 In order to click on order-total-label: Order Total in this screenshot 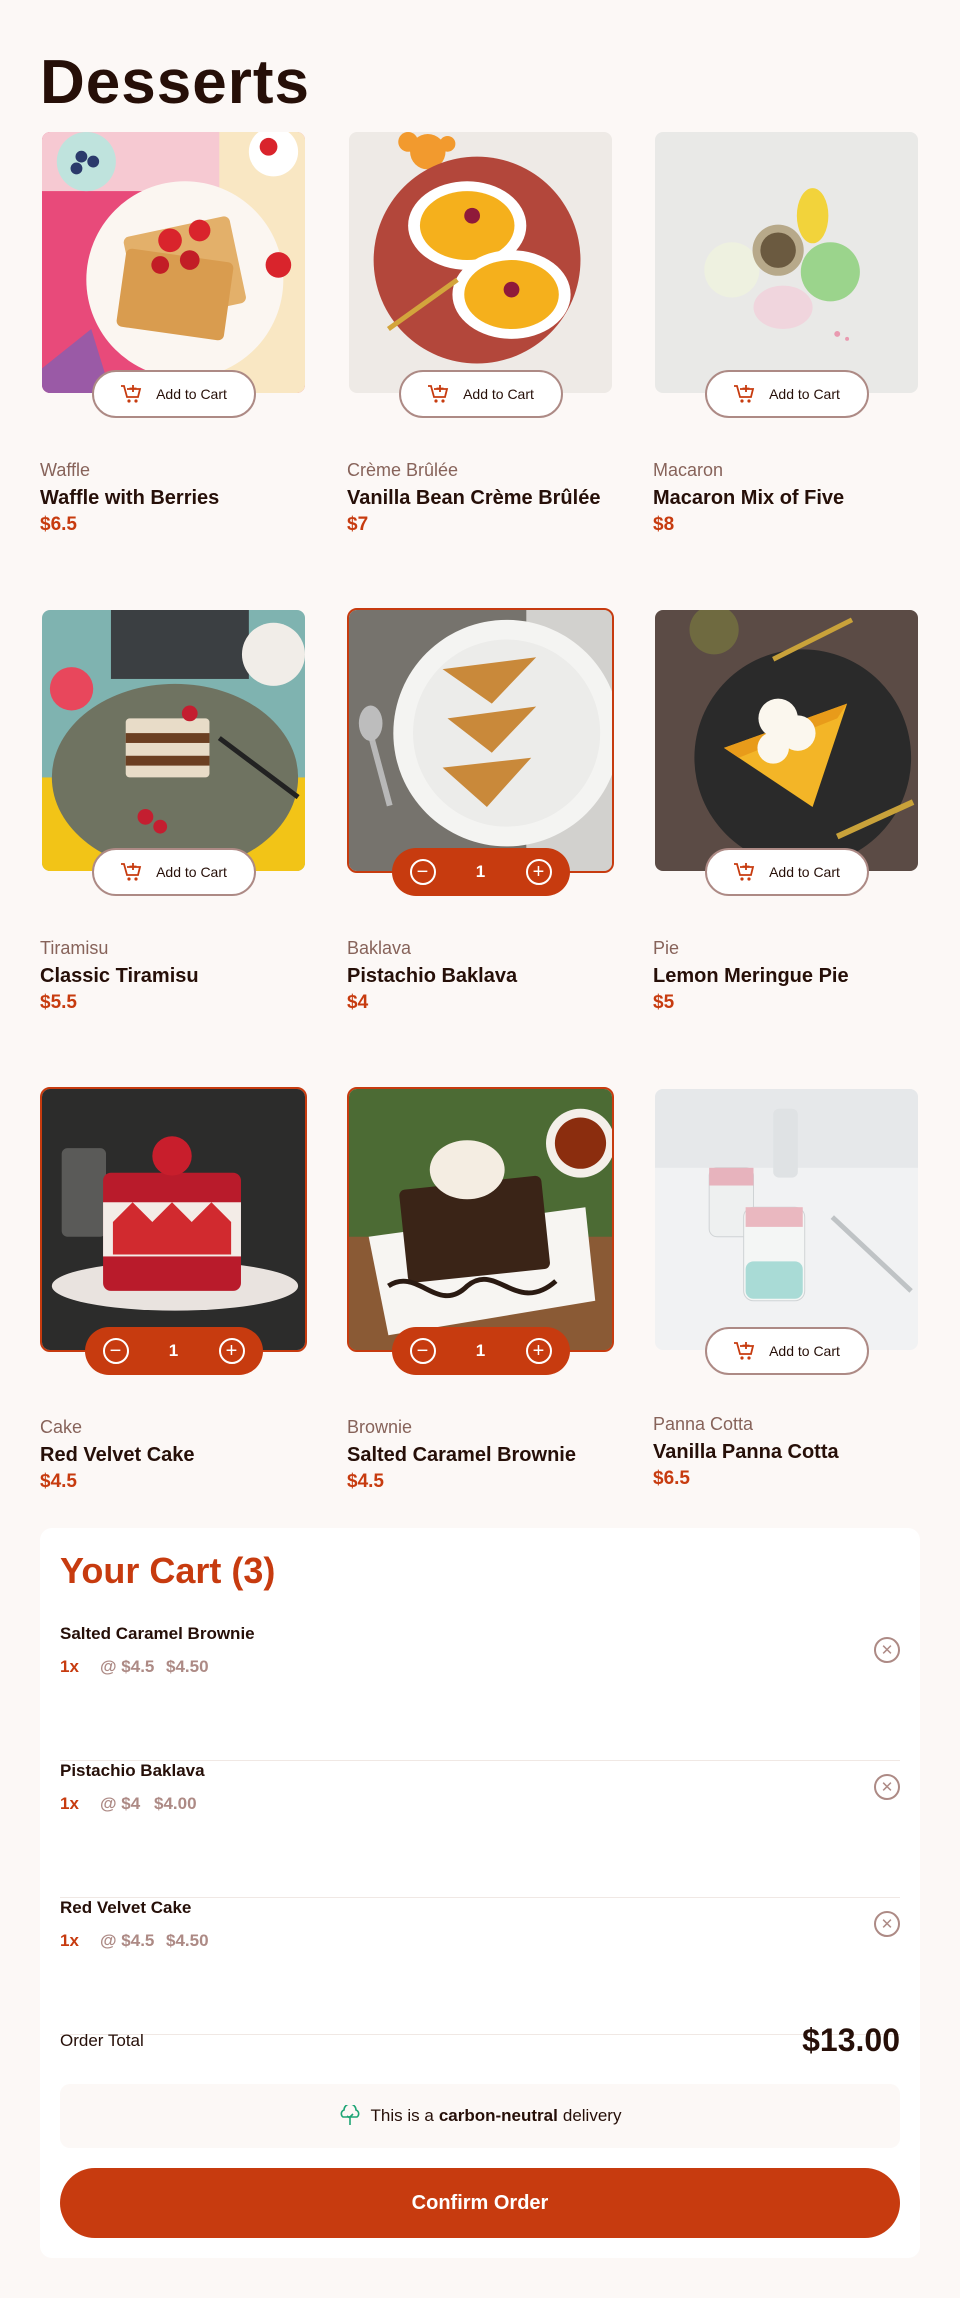, I will do `click(102, 2040)`.